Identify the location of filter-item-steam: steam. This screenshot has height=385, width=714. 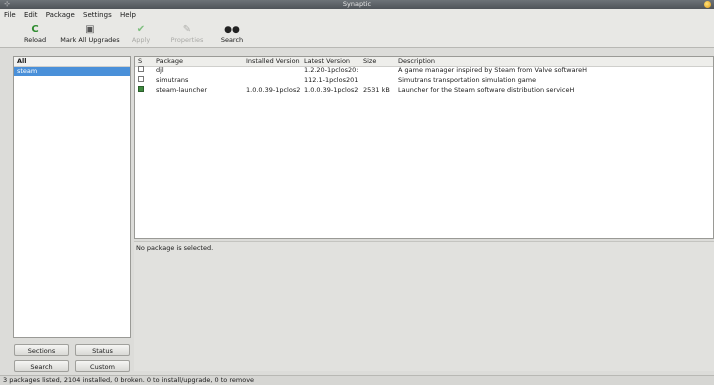
(72, 71).